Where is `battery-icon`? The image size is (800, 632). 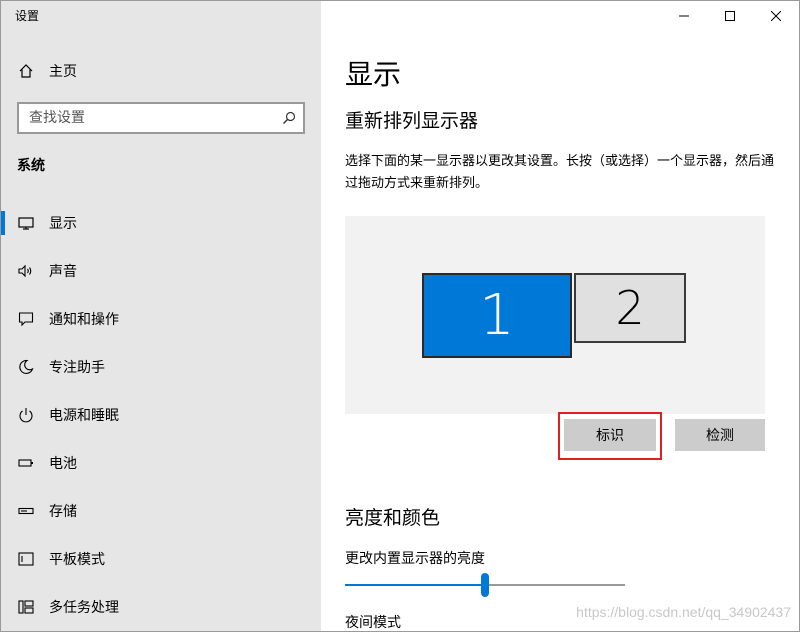
battery-icon is located at coordinates (26, 463).